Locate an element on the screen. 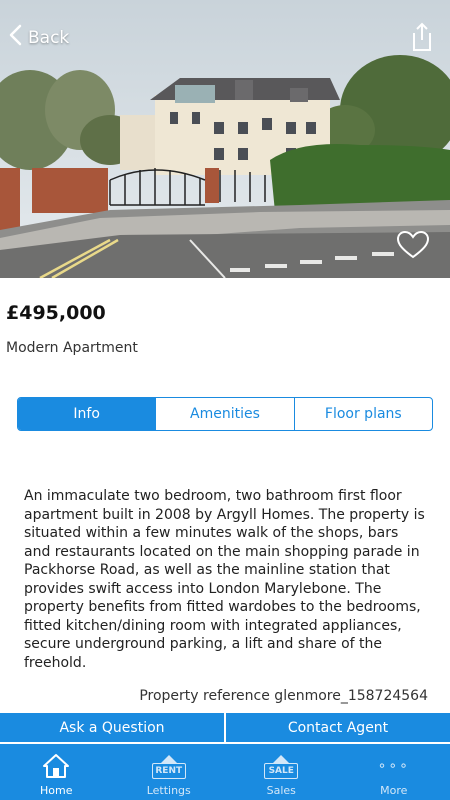 Image resolution: width=450 pixels, height=800 pixels. tabbar-item-home: Home is located at coordinates (56, 772).